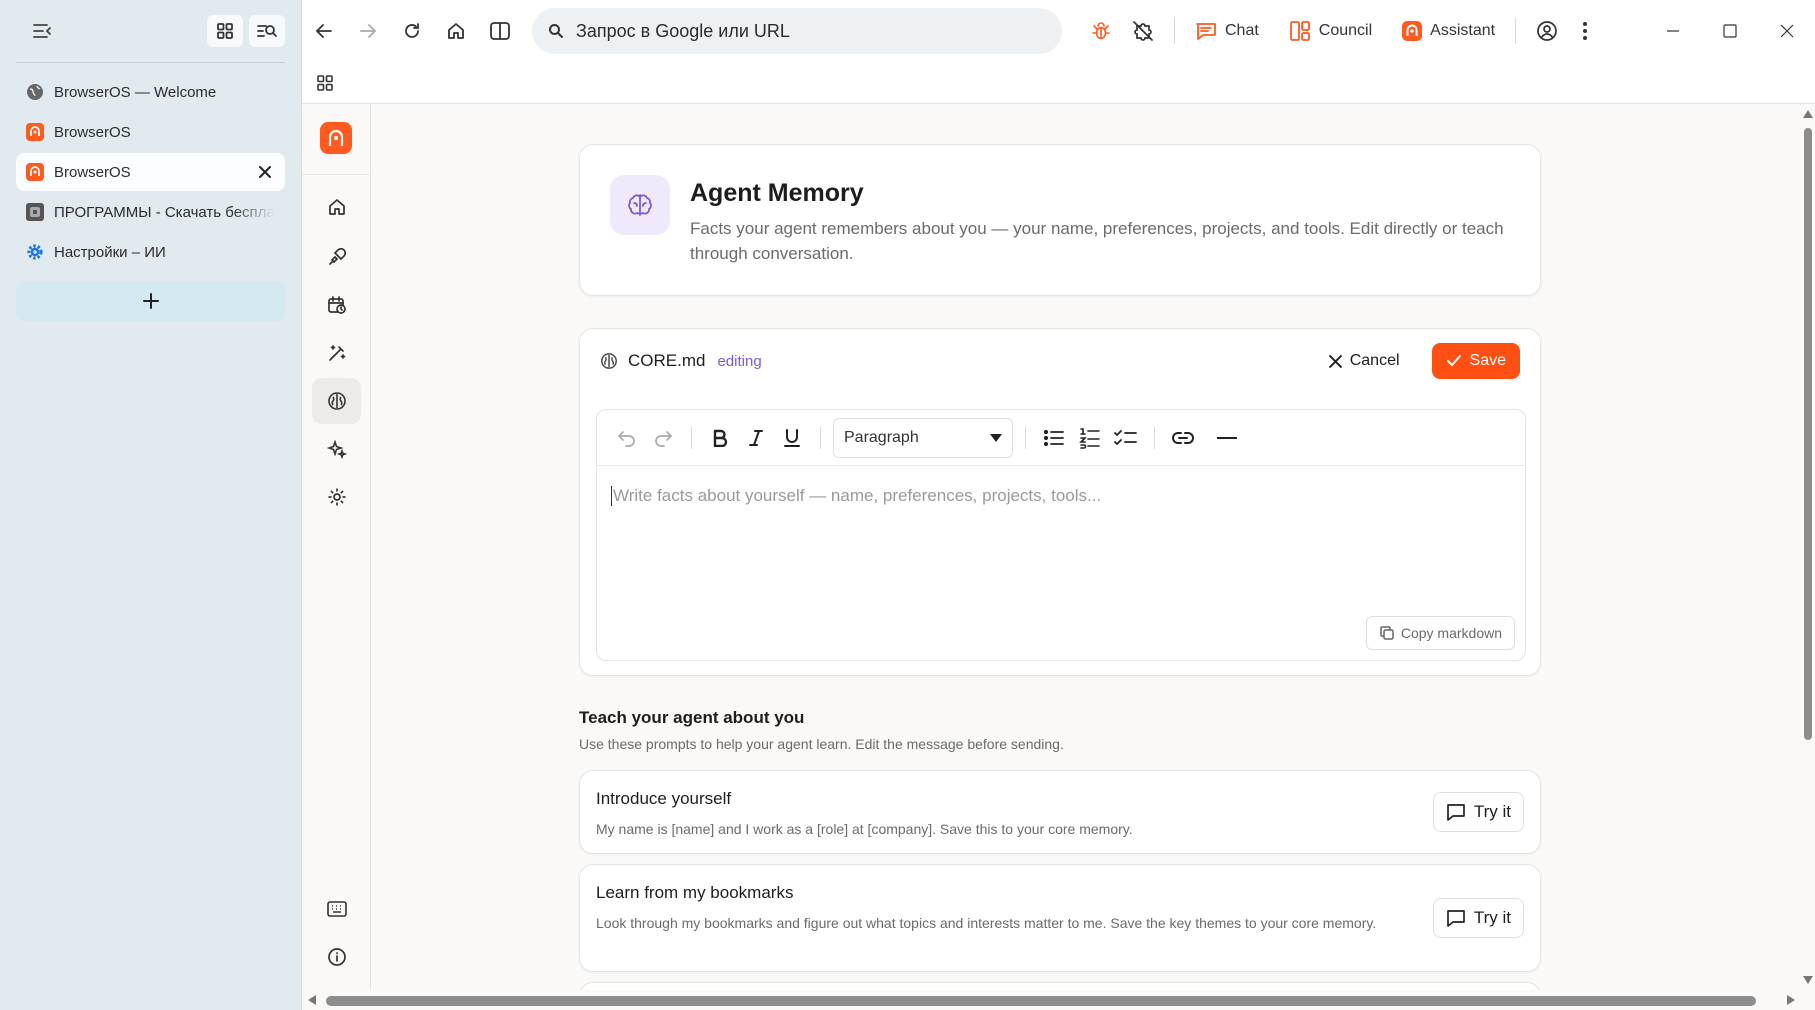  I want to click on assistant-label: Assistant, so click(1463, 30).